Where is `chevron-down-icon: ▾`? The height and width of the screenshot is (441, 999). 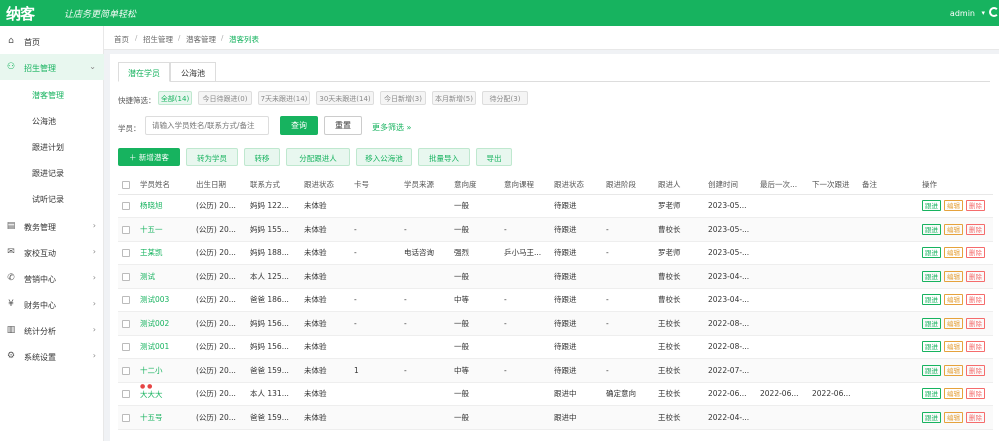
chevron-down-icon: ▾ is located at coordinates (983, 13).